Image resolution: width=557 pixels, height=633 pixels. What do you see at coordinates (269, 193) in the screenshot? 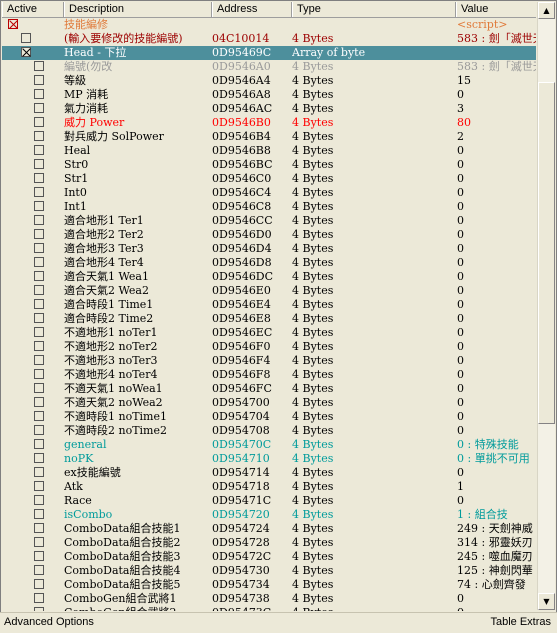
I see `table-row: Int0 0D9546C4 4 Bytes 0` at bounding box center [269, 193].